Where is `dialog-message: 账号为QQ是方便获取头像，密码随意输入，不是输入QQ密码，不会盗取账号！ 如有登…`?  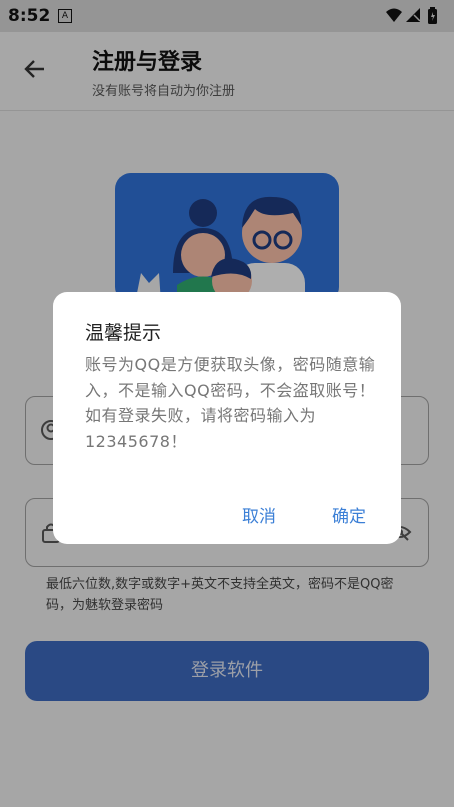 dialog-message: 账号为QQ是方便获取头像，密码随意输入，不是输入QQ密码，不会盗取账号！ 如有登… is located at coordinates (235, 403).